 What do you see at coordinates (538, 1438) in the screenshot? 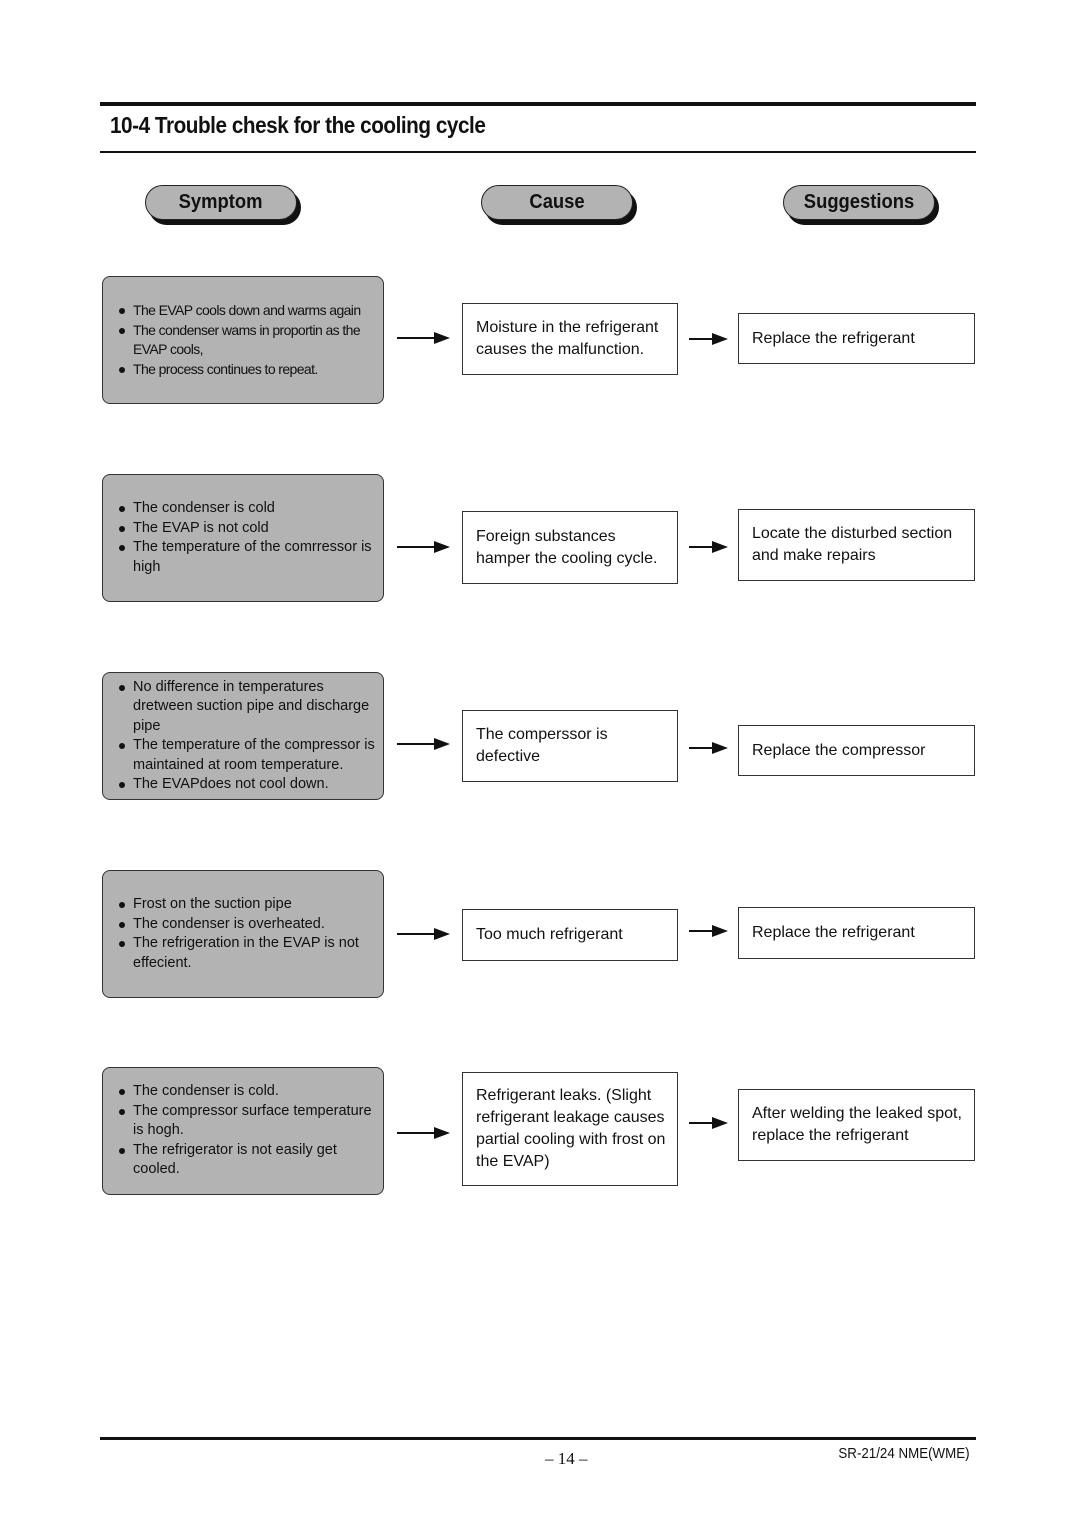
I see `footer-rule` at bounding box center [538, 1438].